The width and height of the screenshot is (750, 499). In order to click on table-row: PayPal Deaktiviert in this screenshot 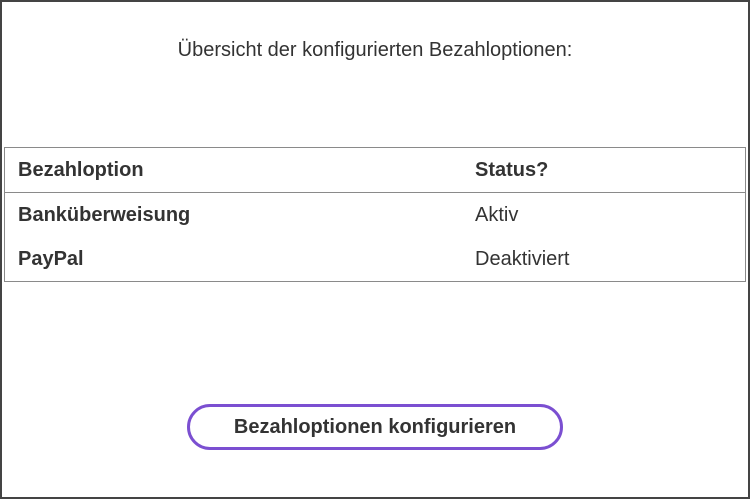, I will do `click(375, 259)`.